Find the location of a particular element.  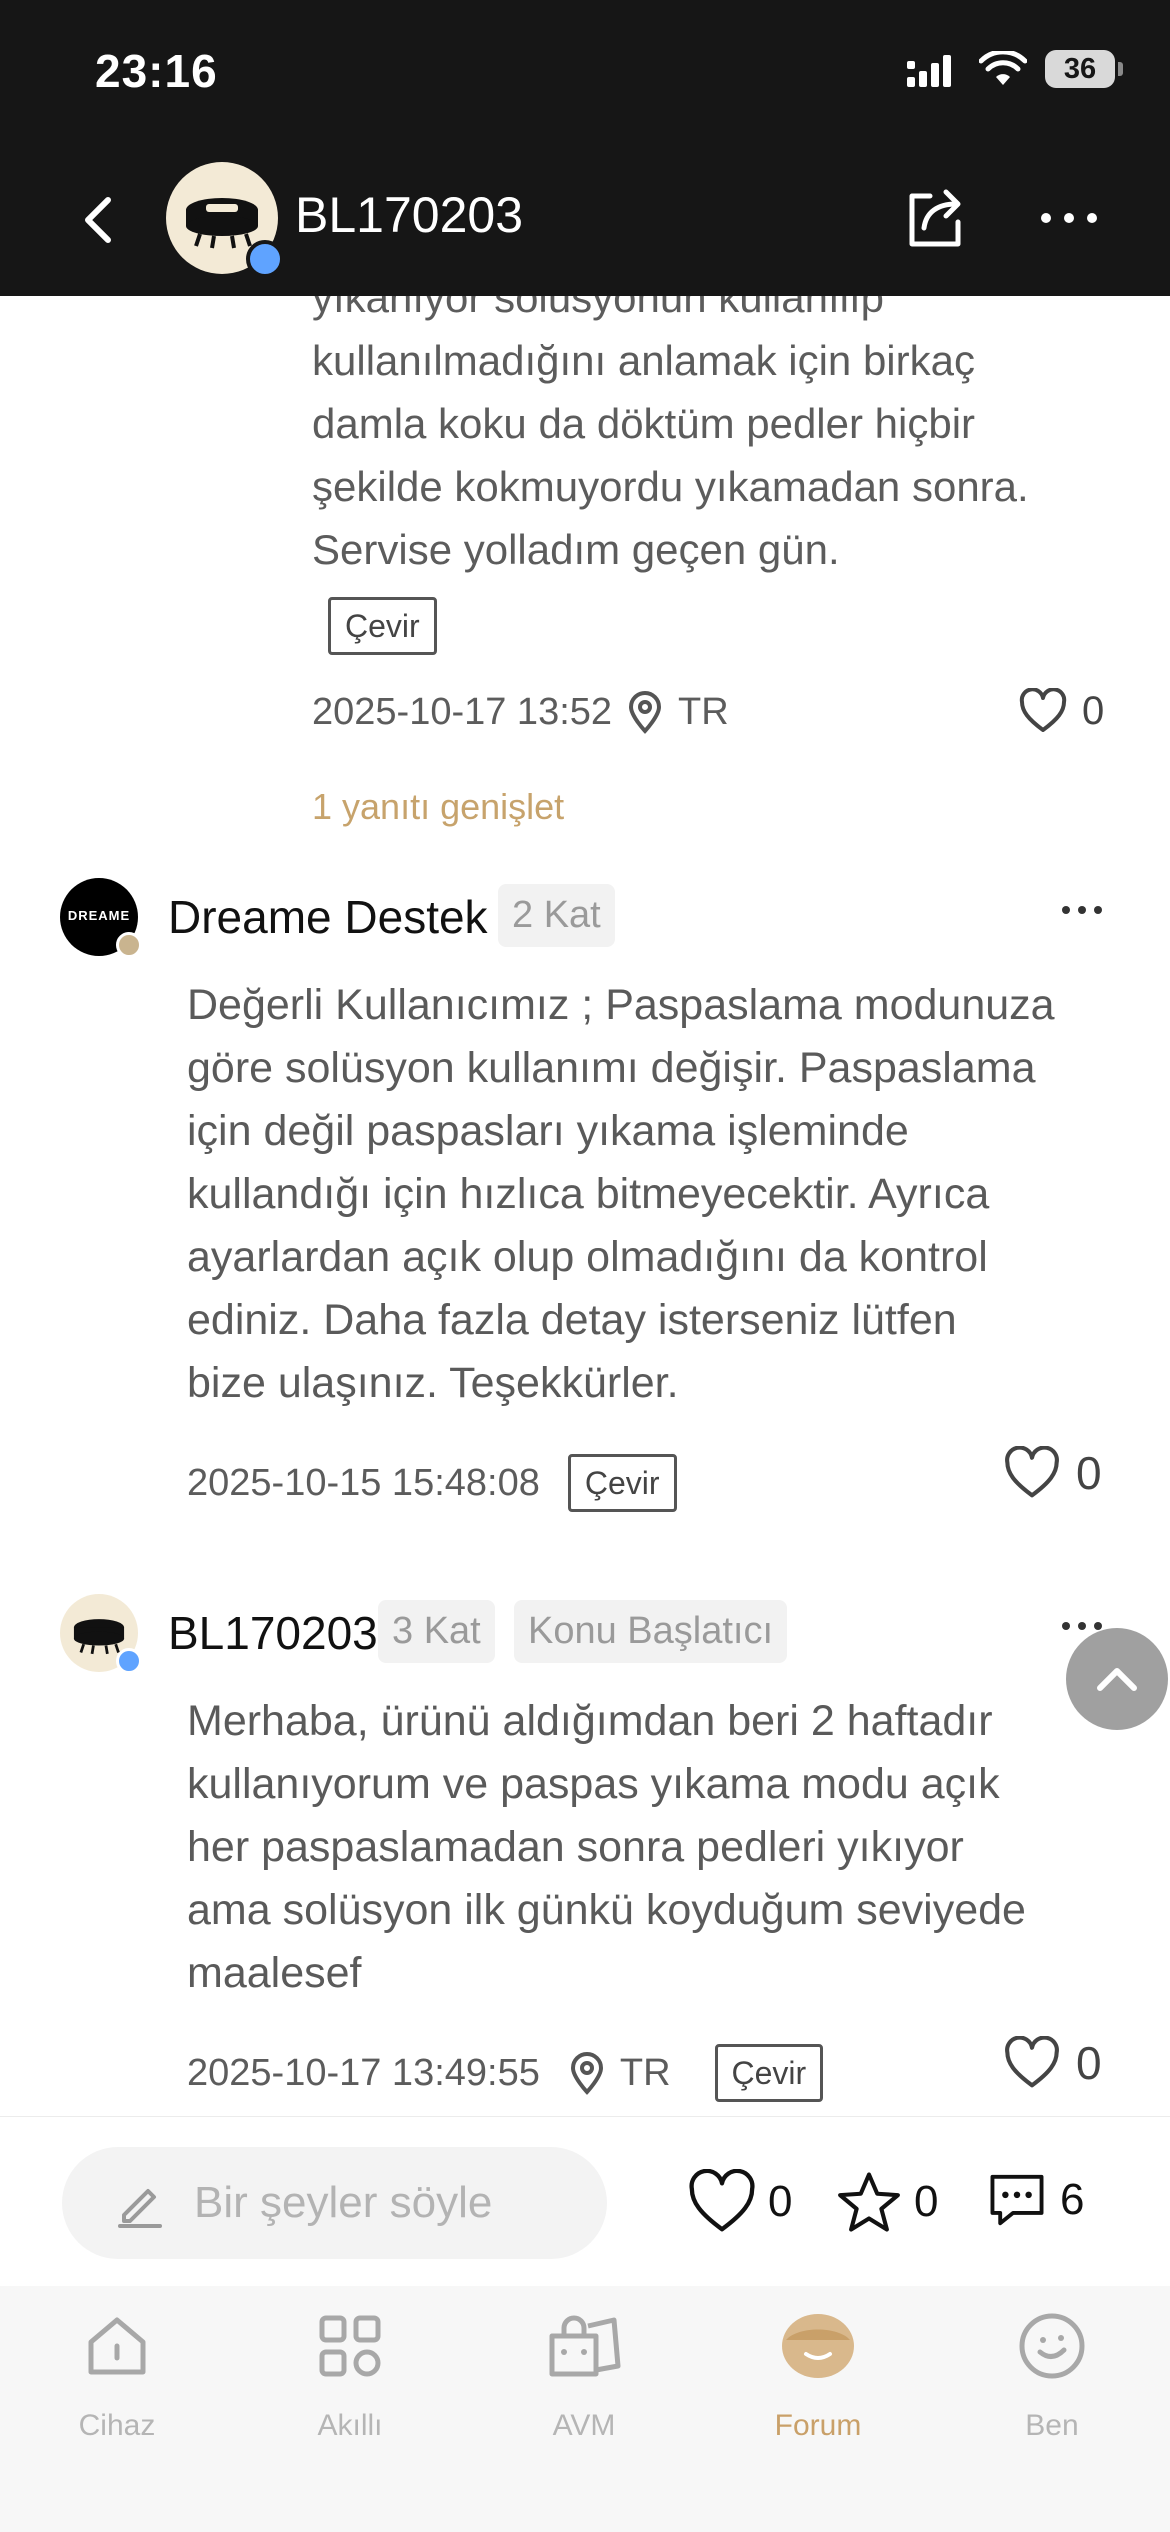

reply-line: yıkanıyor solüsyonun kullanılıp is located at coordinates (598, 308).